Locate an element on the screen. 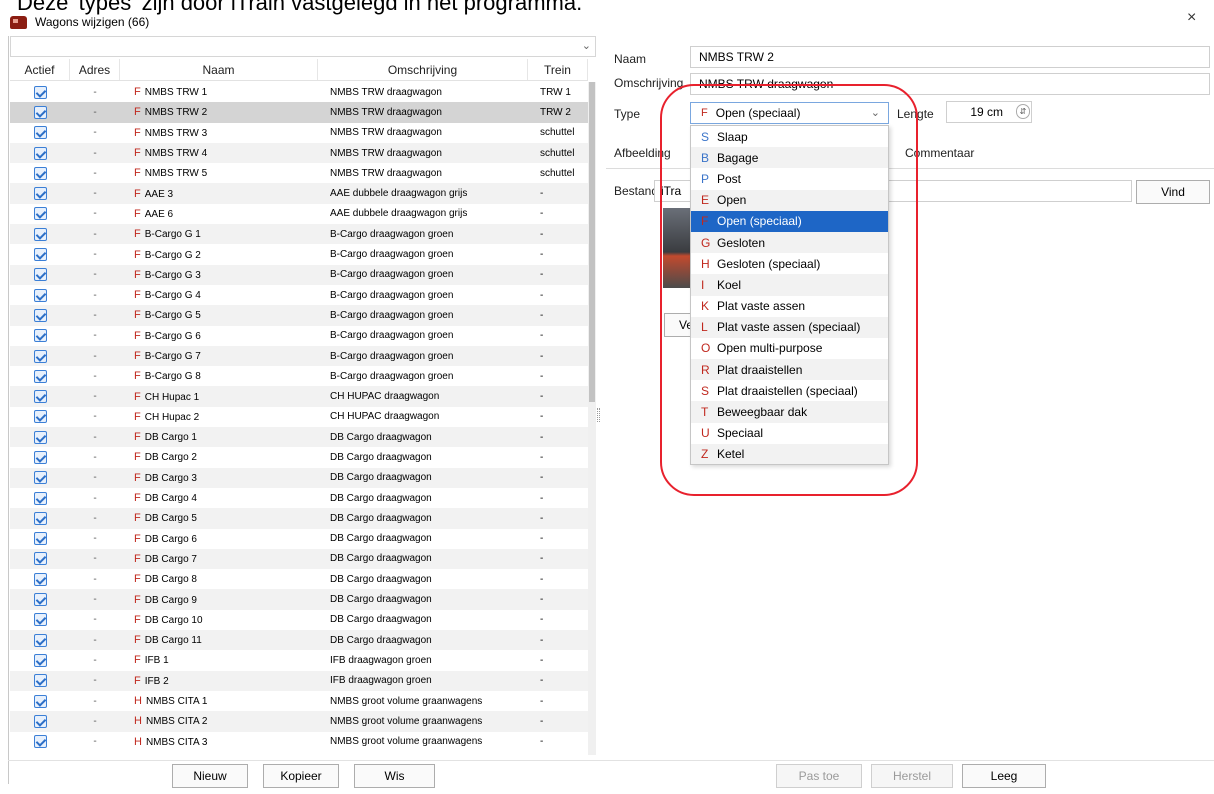 This screenshot has height=794, width=1214. delete-button: Wis is located at coordinates (394, 776).